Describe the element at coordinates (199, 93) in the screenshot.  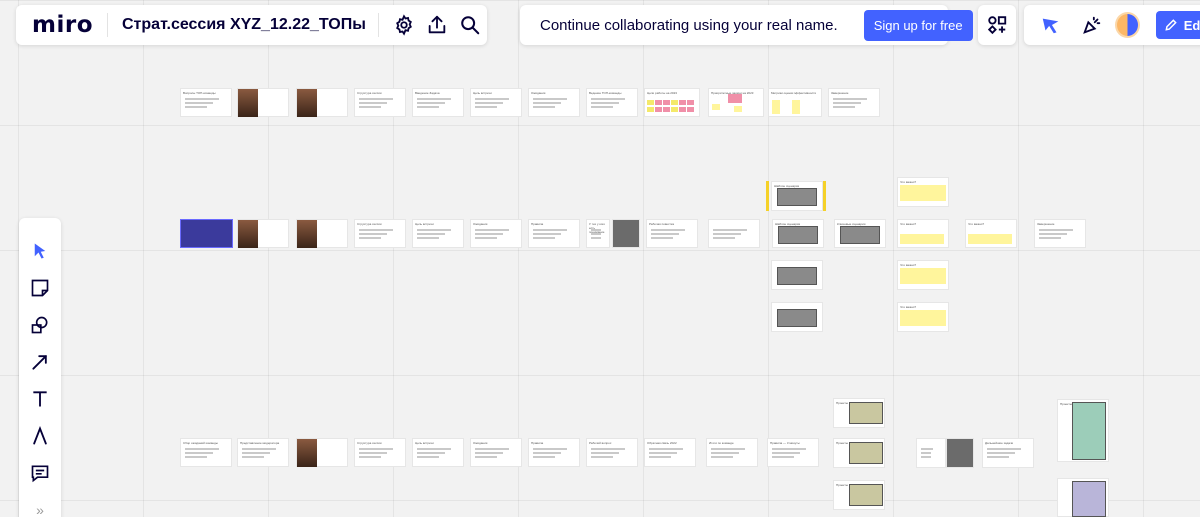
I see `frame-title: Вопросы ТОП-команды` at that location.